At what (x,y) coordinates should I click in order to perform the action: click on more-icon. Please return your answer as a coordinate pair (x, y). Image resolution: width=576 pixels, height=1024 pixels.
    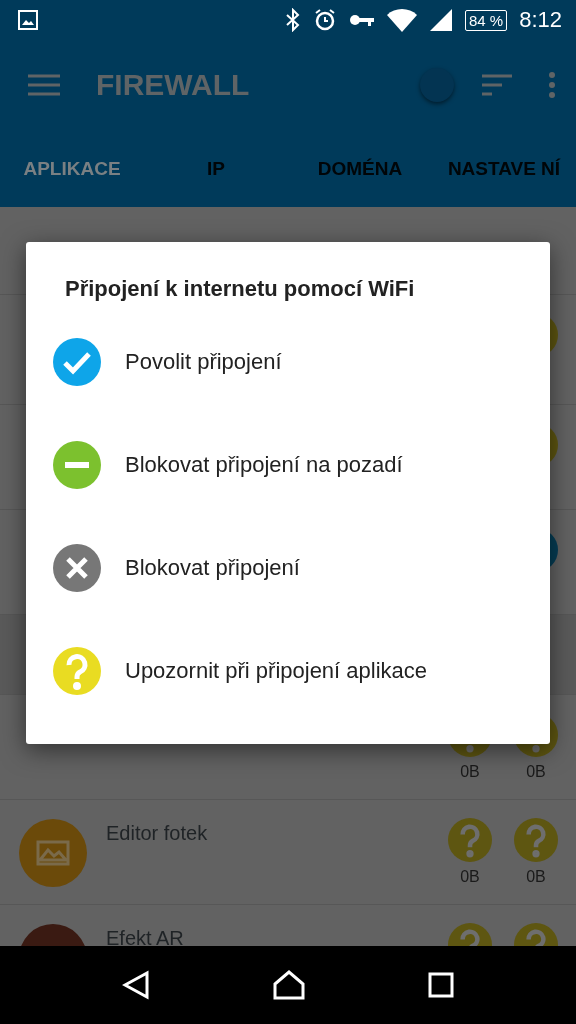
    Looking at the image, I should click on (552, 85).